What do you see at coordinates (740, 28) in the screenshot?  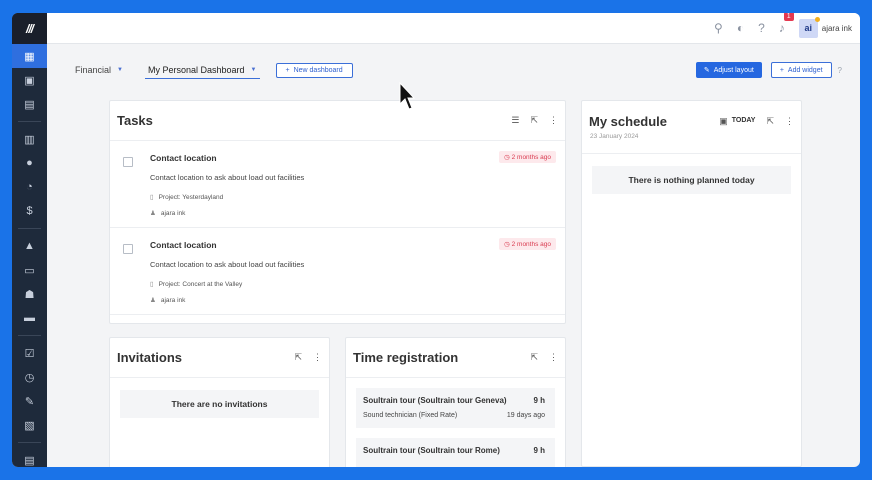 I see `theme-icon: ◐` at bounding box center [740, 28].